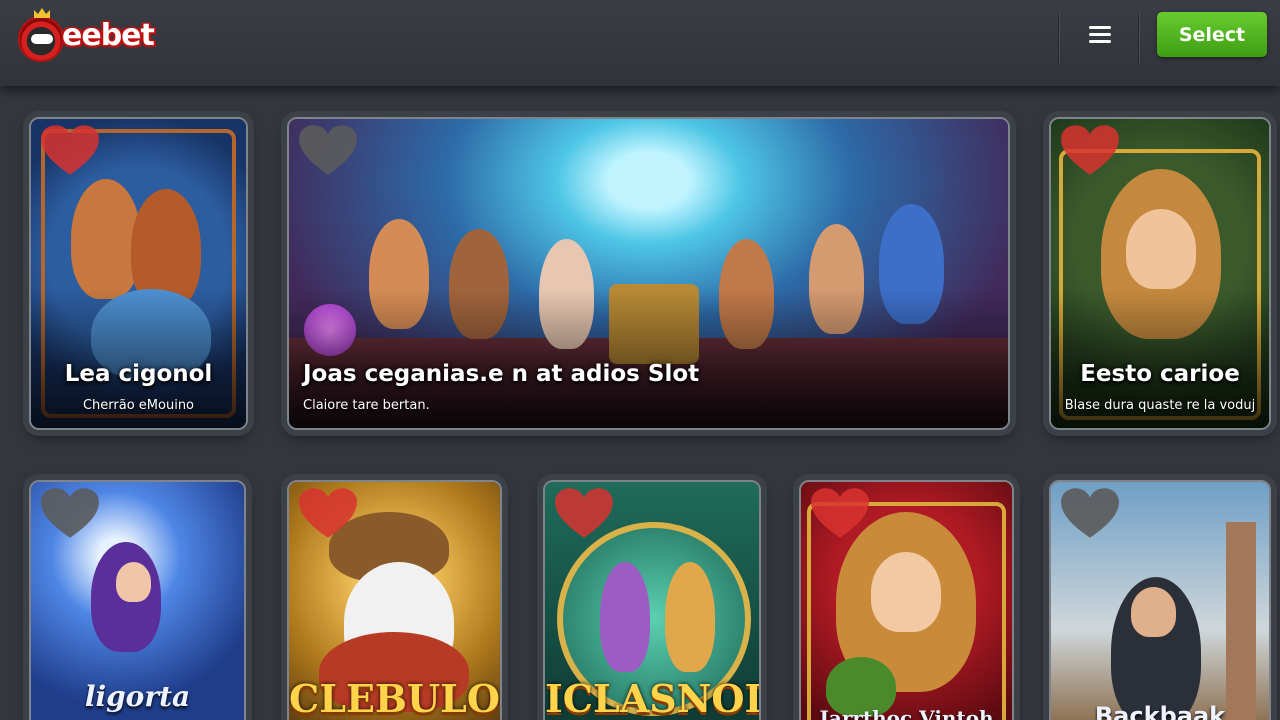 The image size is (1280, 720). What do you see at coordinates (501, 374) in the screenshot?
I see `game-title: Joas ceganias.e n at adios Slot` at bounding box center [501, 374].